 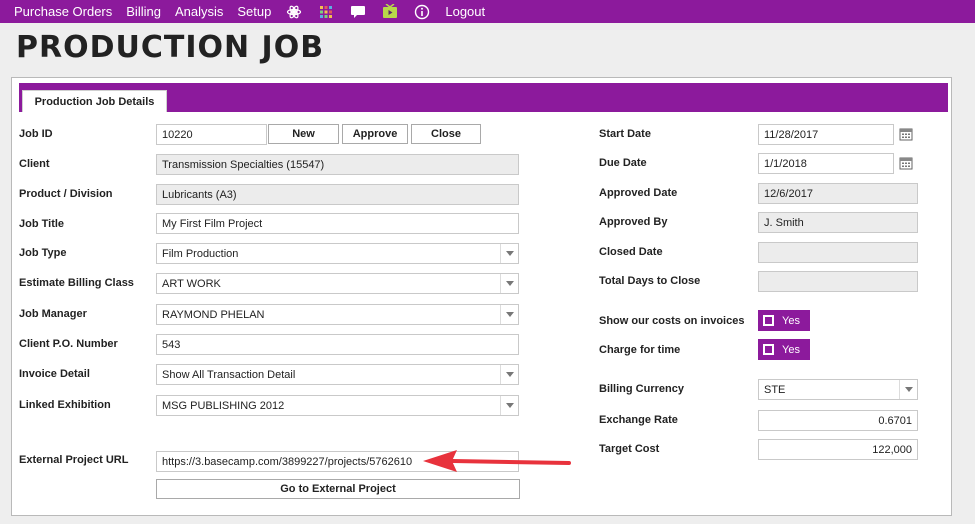 What do you see at coordinates (623, 163) in the screenshot?
I see `due-date-label: Due Date` at bounding box center [623, 163].